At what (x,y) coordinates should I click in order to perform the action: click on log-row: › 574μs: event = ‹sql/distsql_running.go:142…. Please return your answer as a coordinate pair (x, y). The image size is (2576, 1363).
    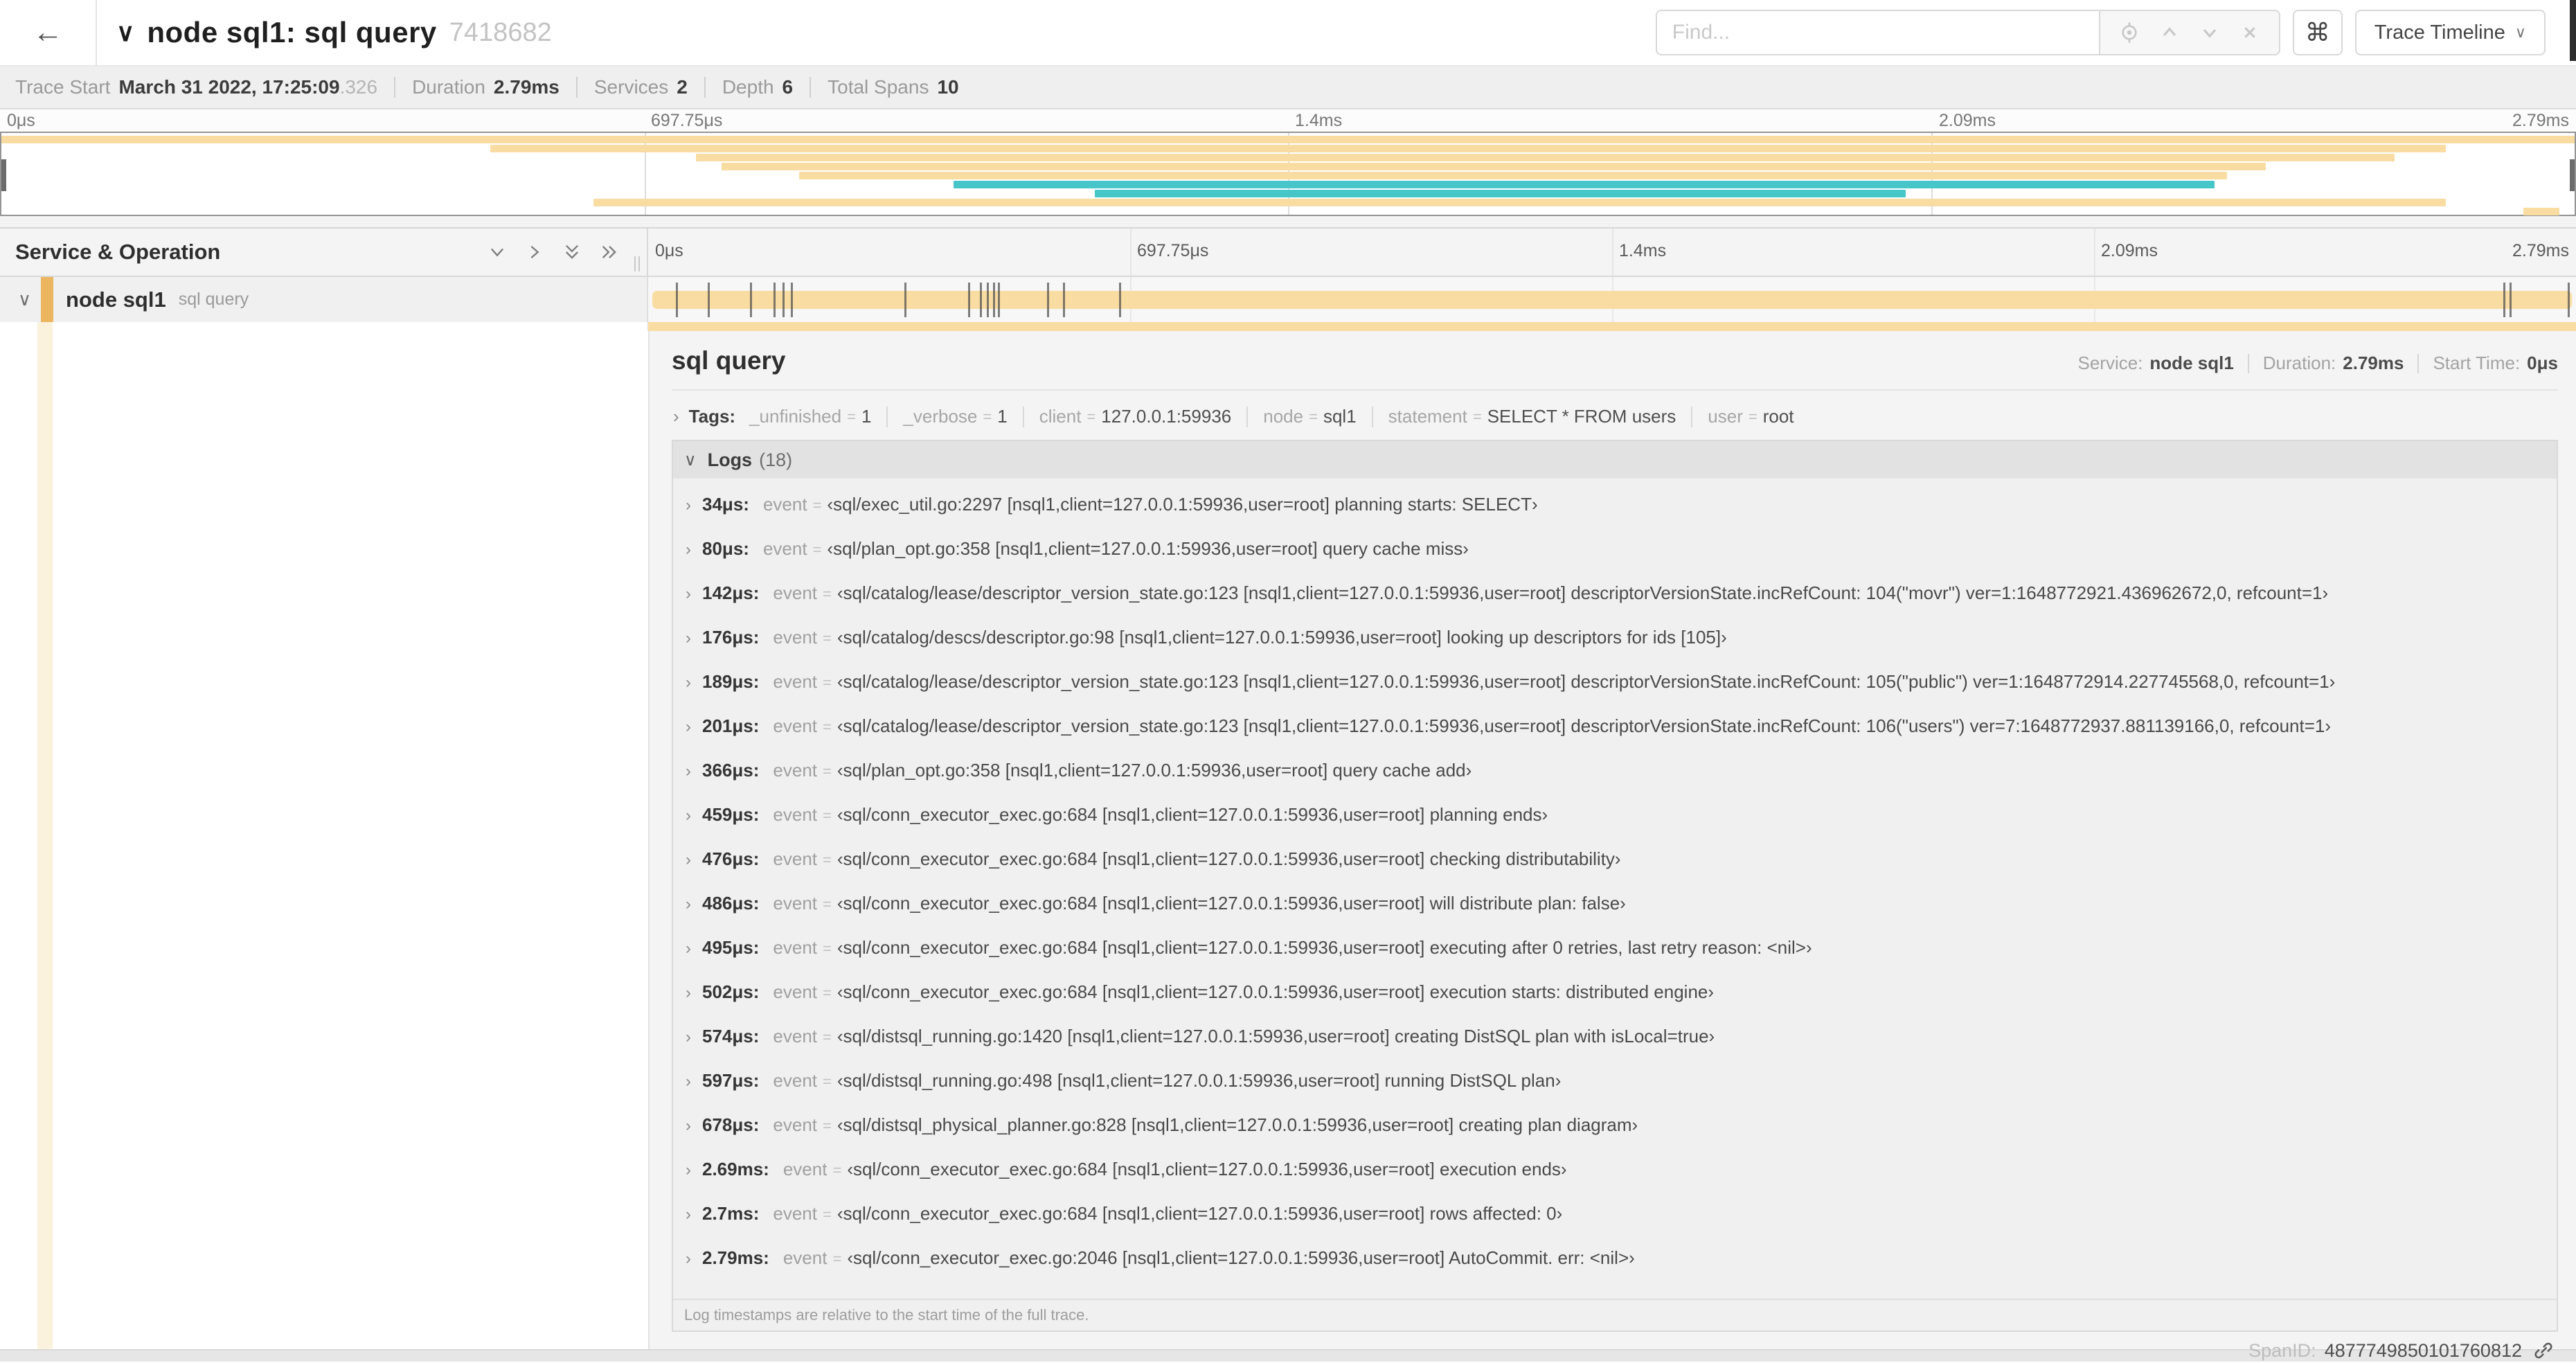
    Looking at the image, I should click on (1615, 1048).